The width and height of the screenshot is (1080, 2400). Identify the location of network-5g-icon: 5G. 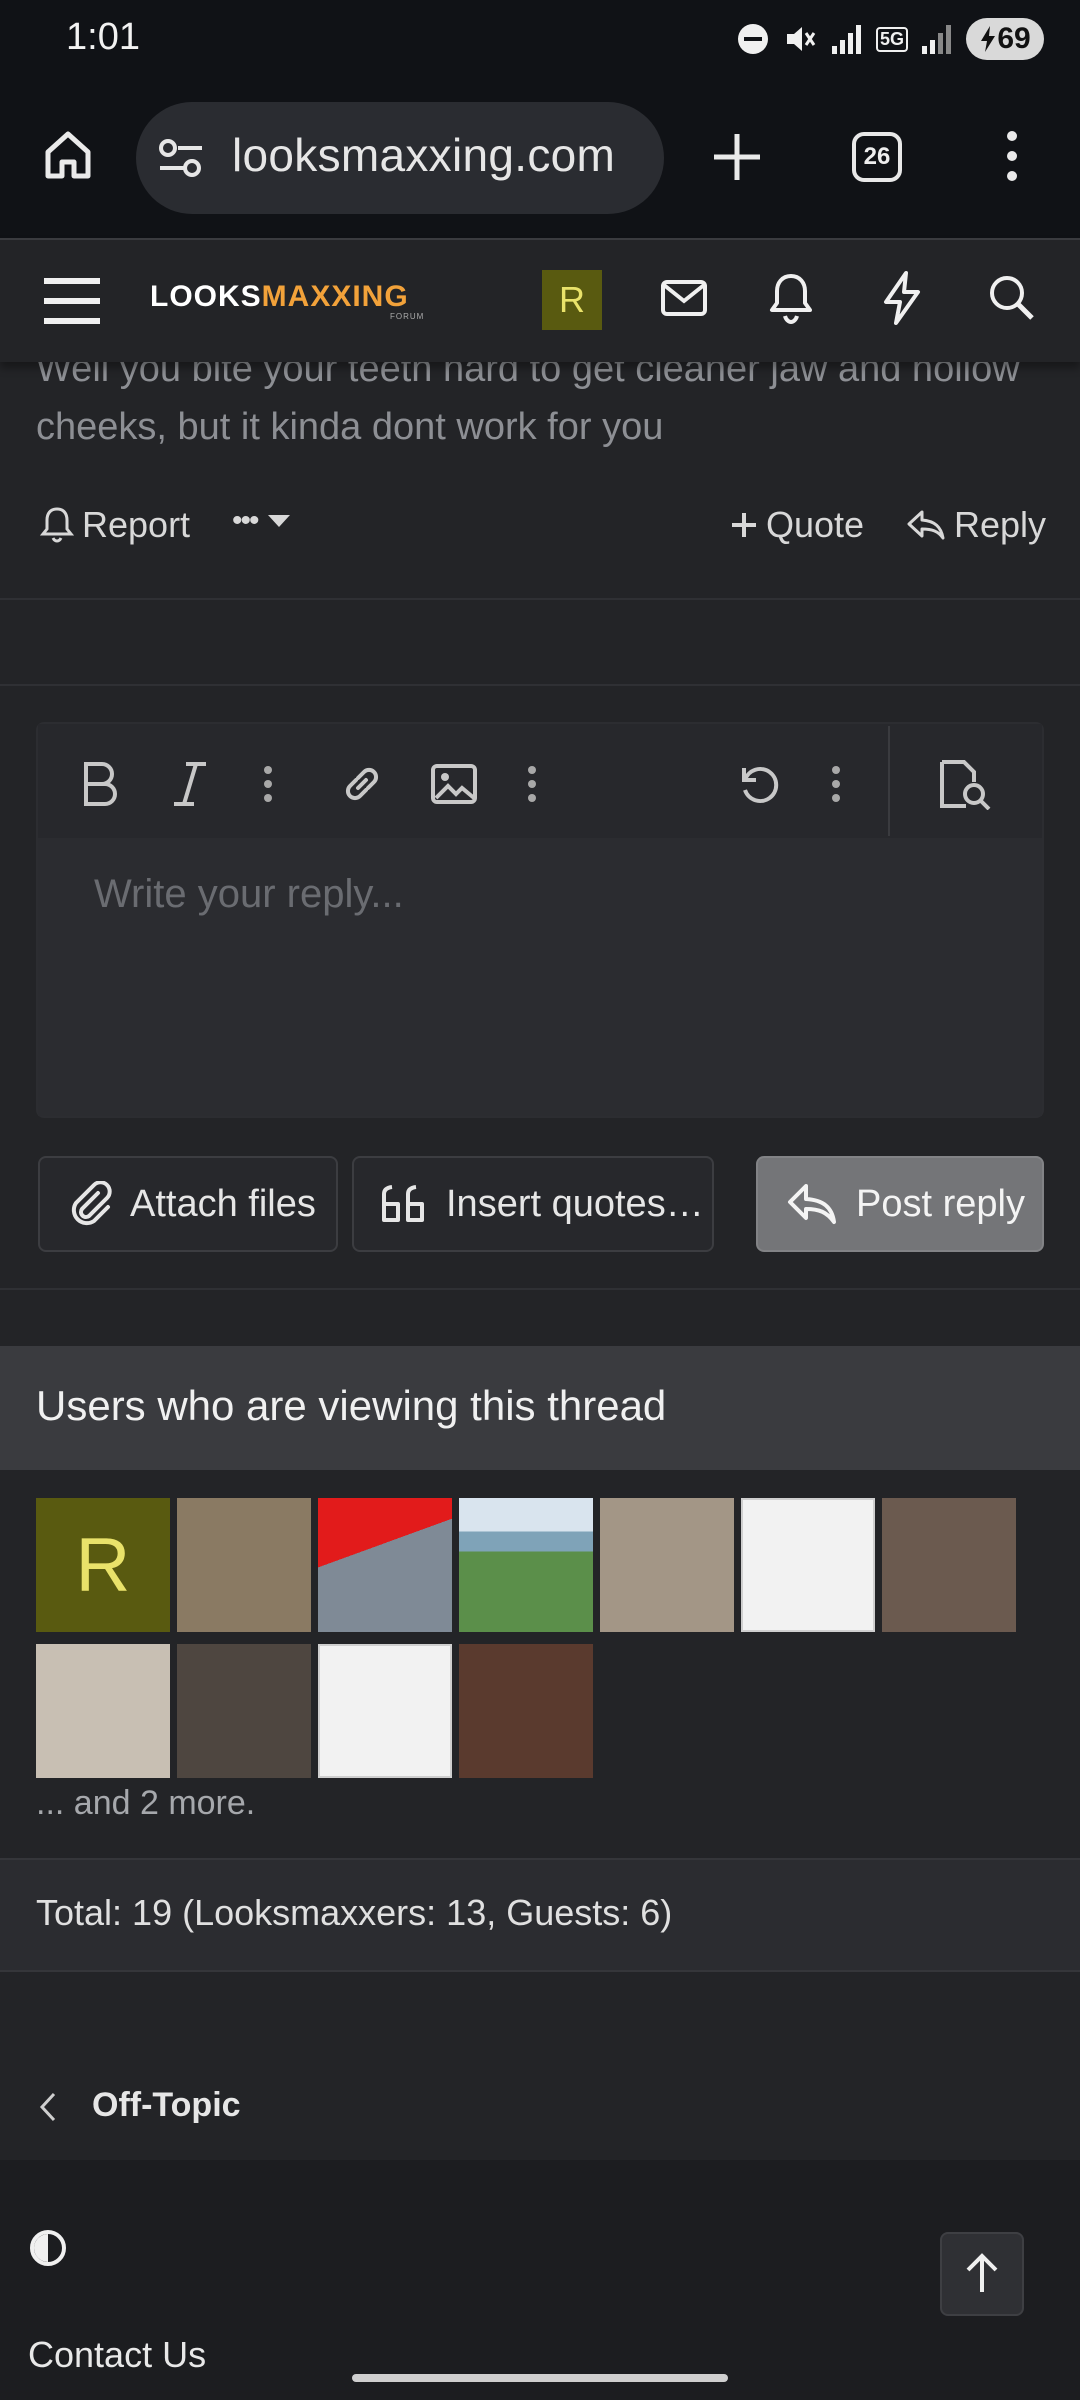
(891, 39).